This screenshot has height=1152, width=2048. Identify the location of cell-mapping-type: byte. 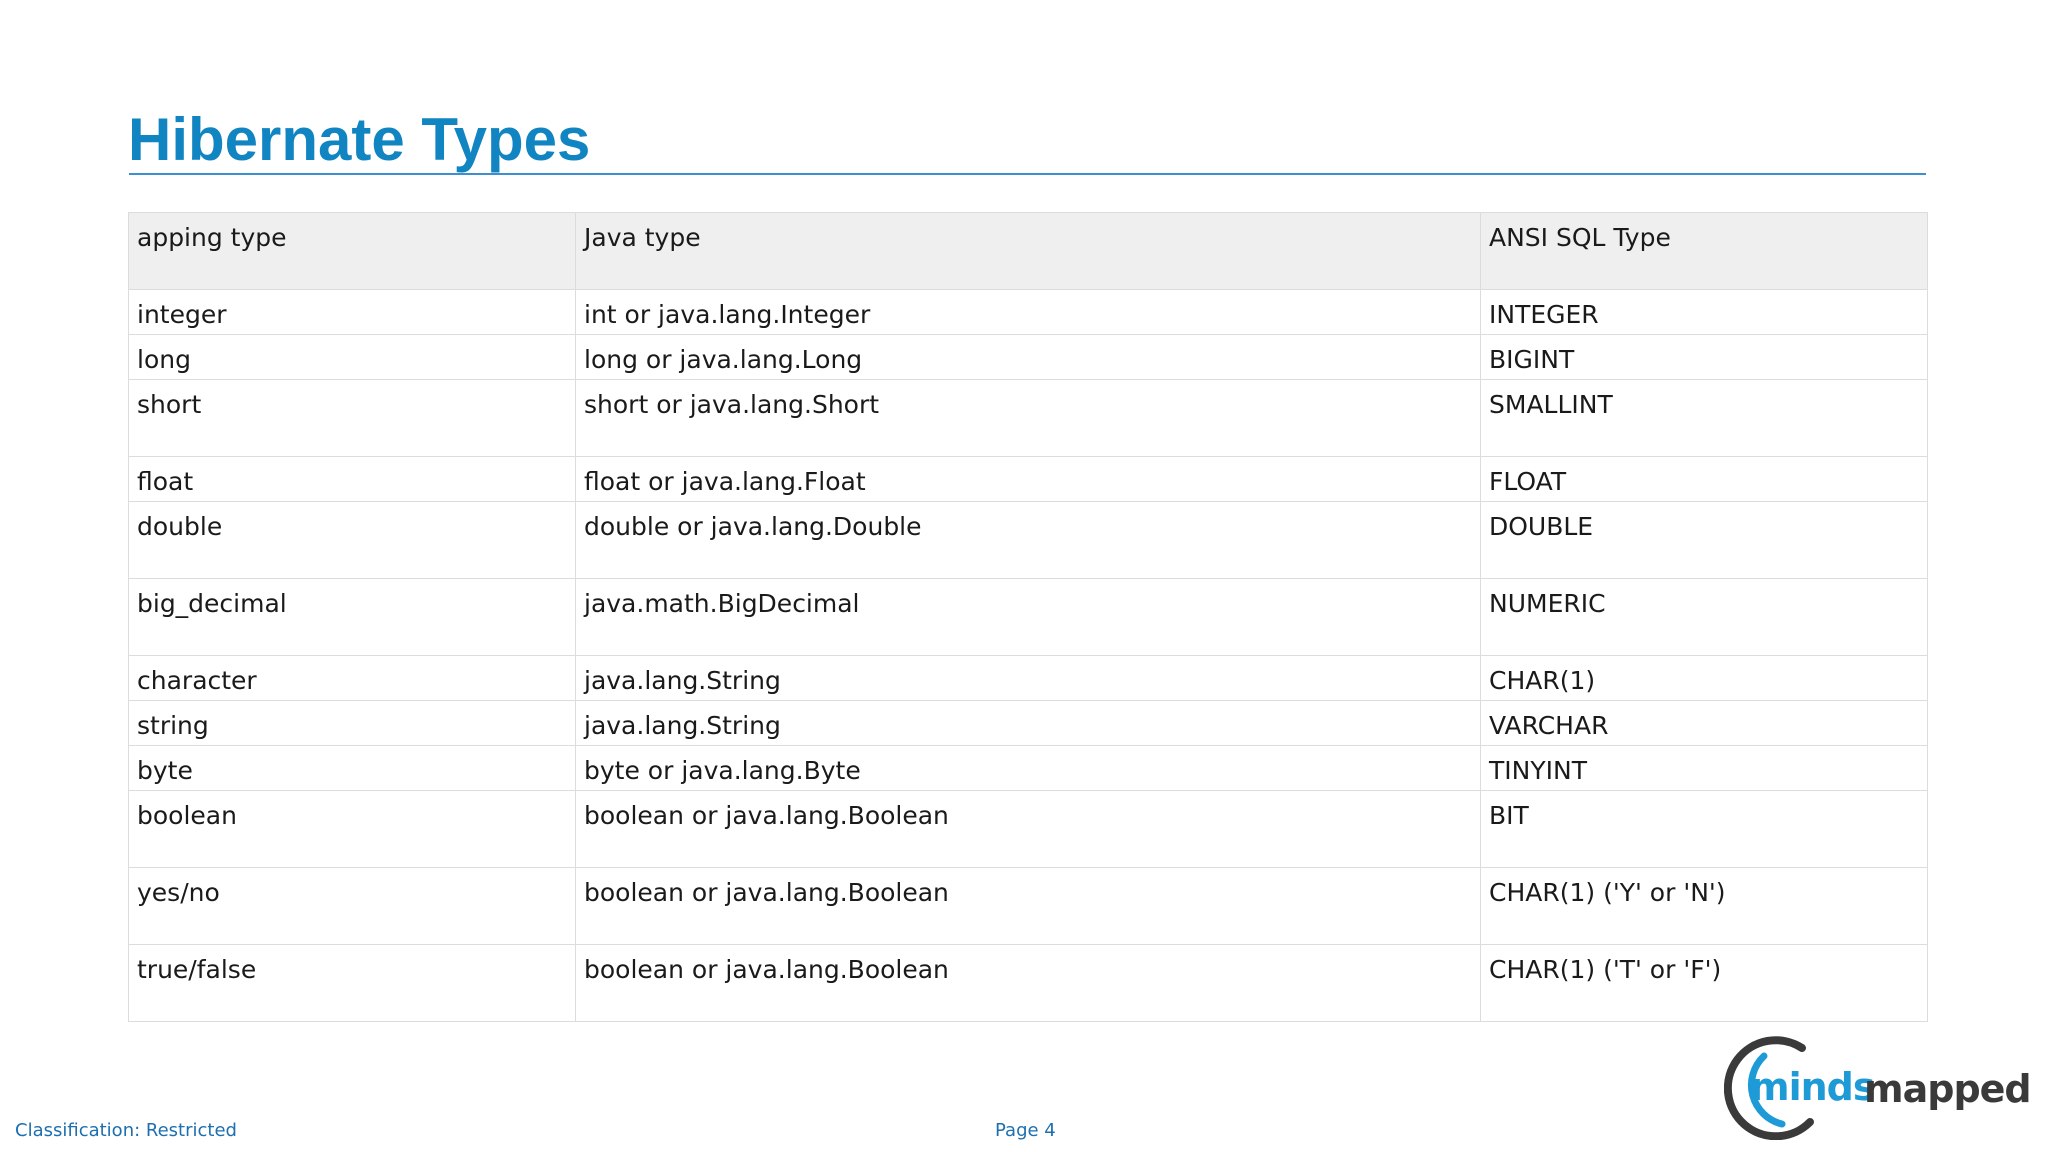
(352, 768).